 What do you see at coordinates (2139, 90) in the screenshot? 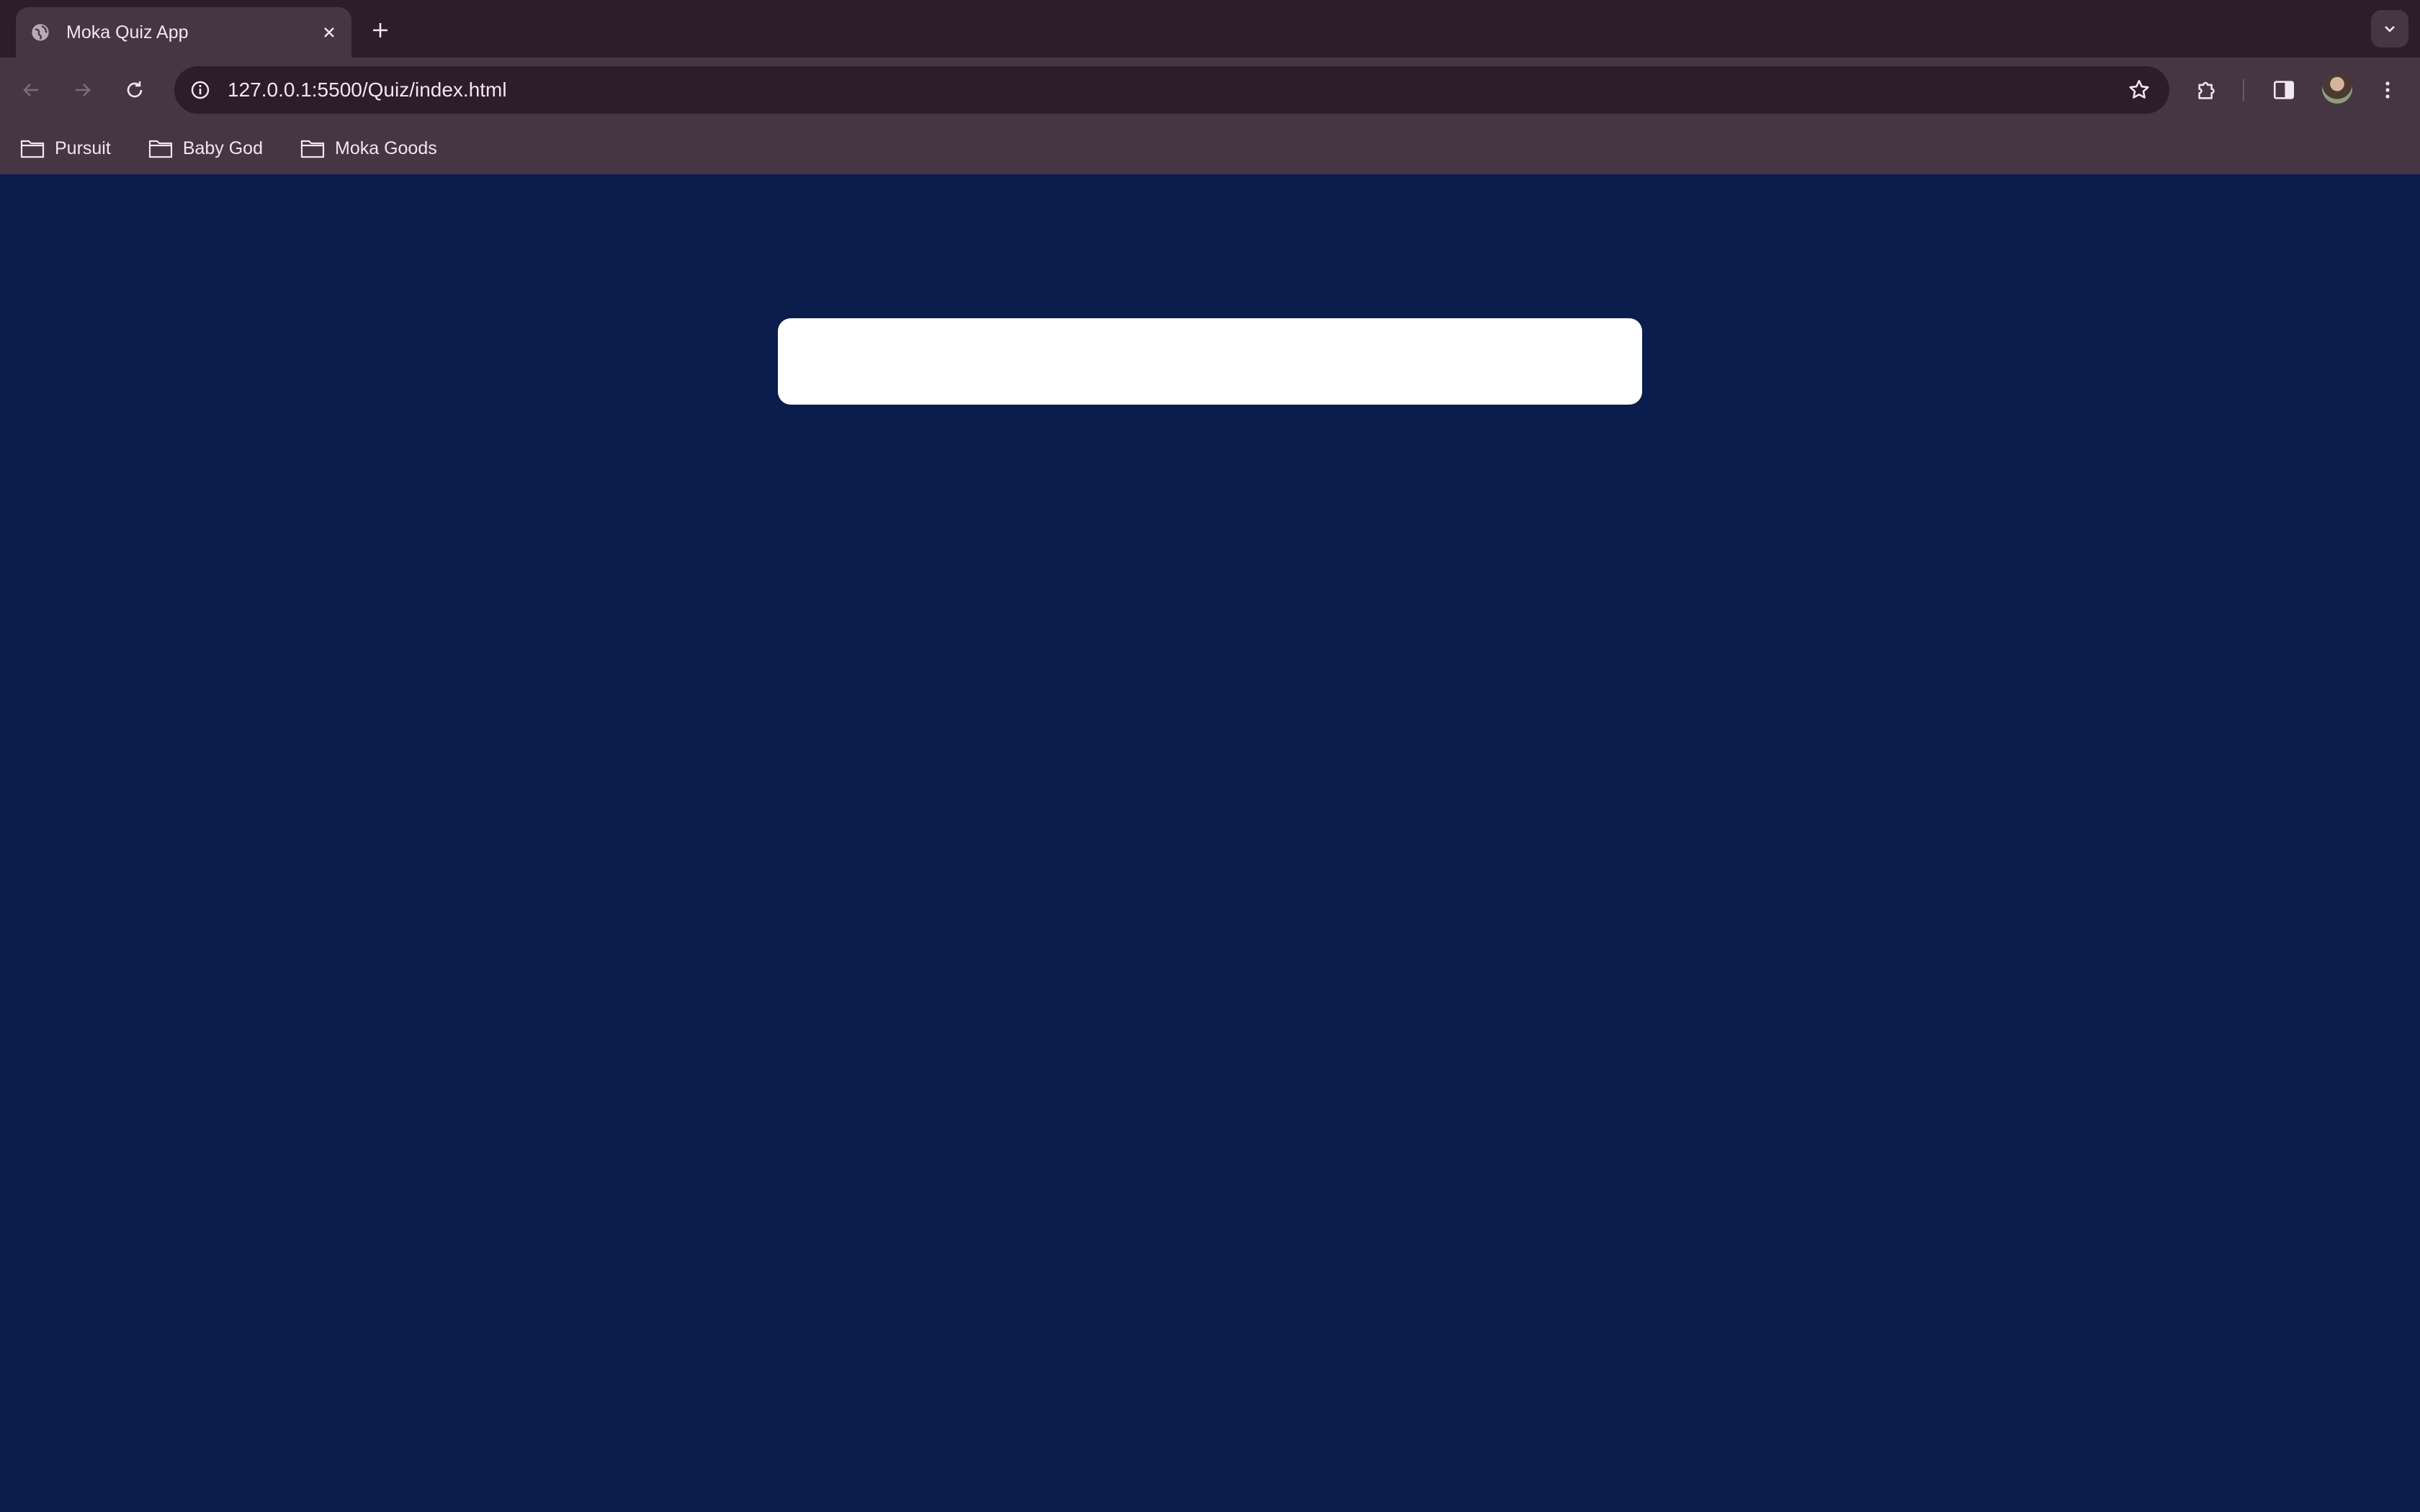
I see `bookmark-star-icon` at bounding box center [2139, 90].